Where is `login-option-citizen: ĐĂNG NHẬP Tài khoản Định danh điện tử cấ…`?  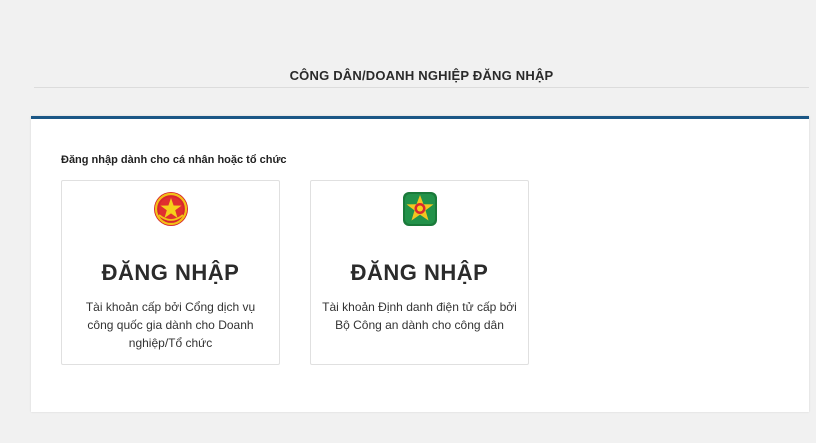
login-option-citizen: ĐĂNG NHẬP Tài khoản Định danh điện tử cấ… is located at coordinates (419, 272).